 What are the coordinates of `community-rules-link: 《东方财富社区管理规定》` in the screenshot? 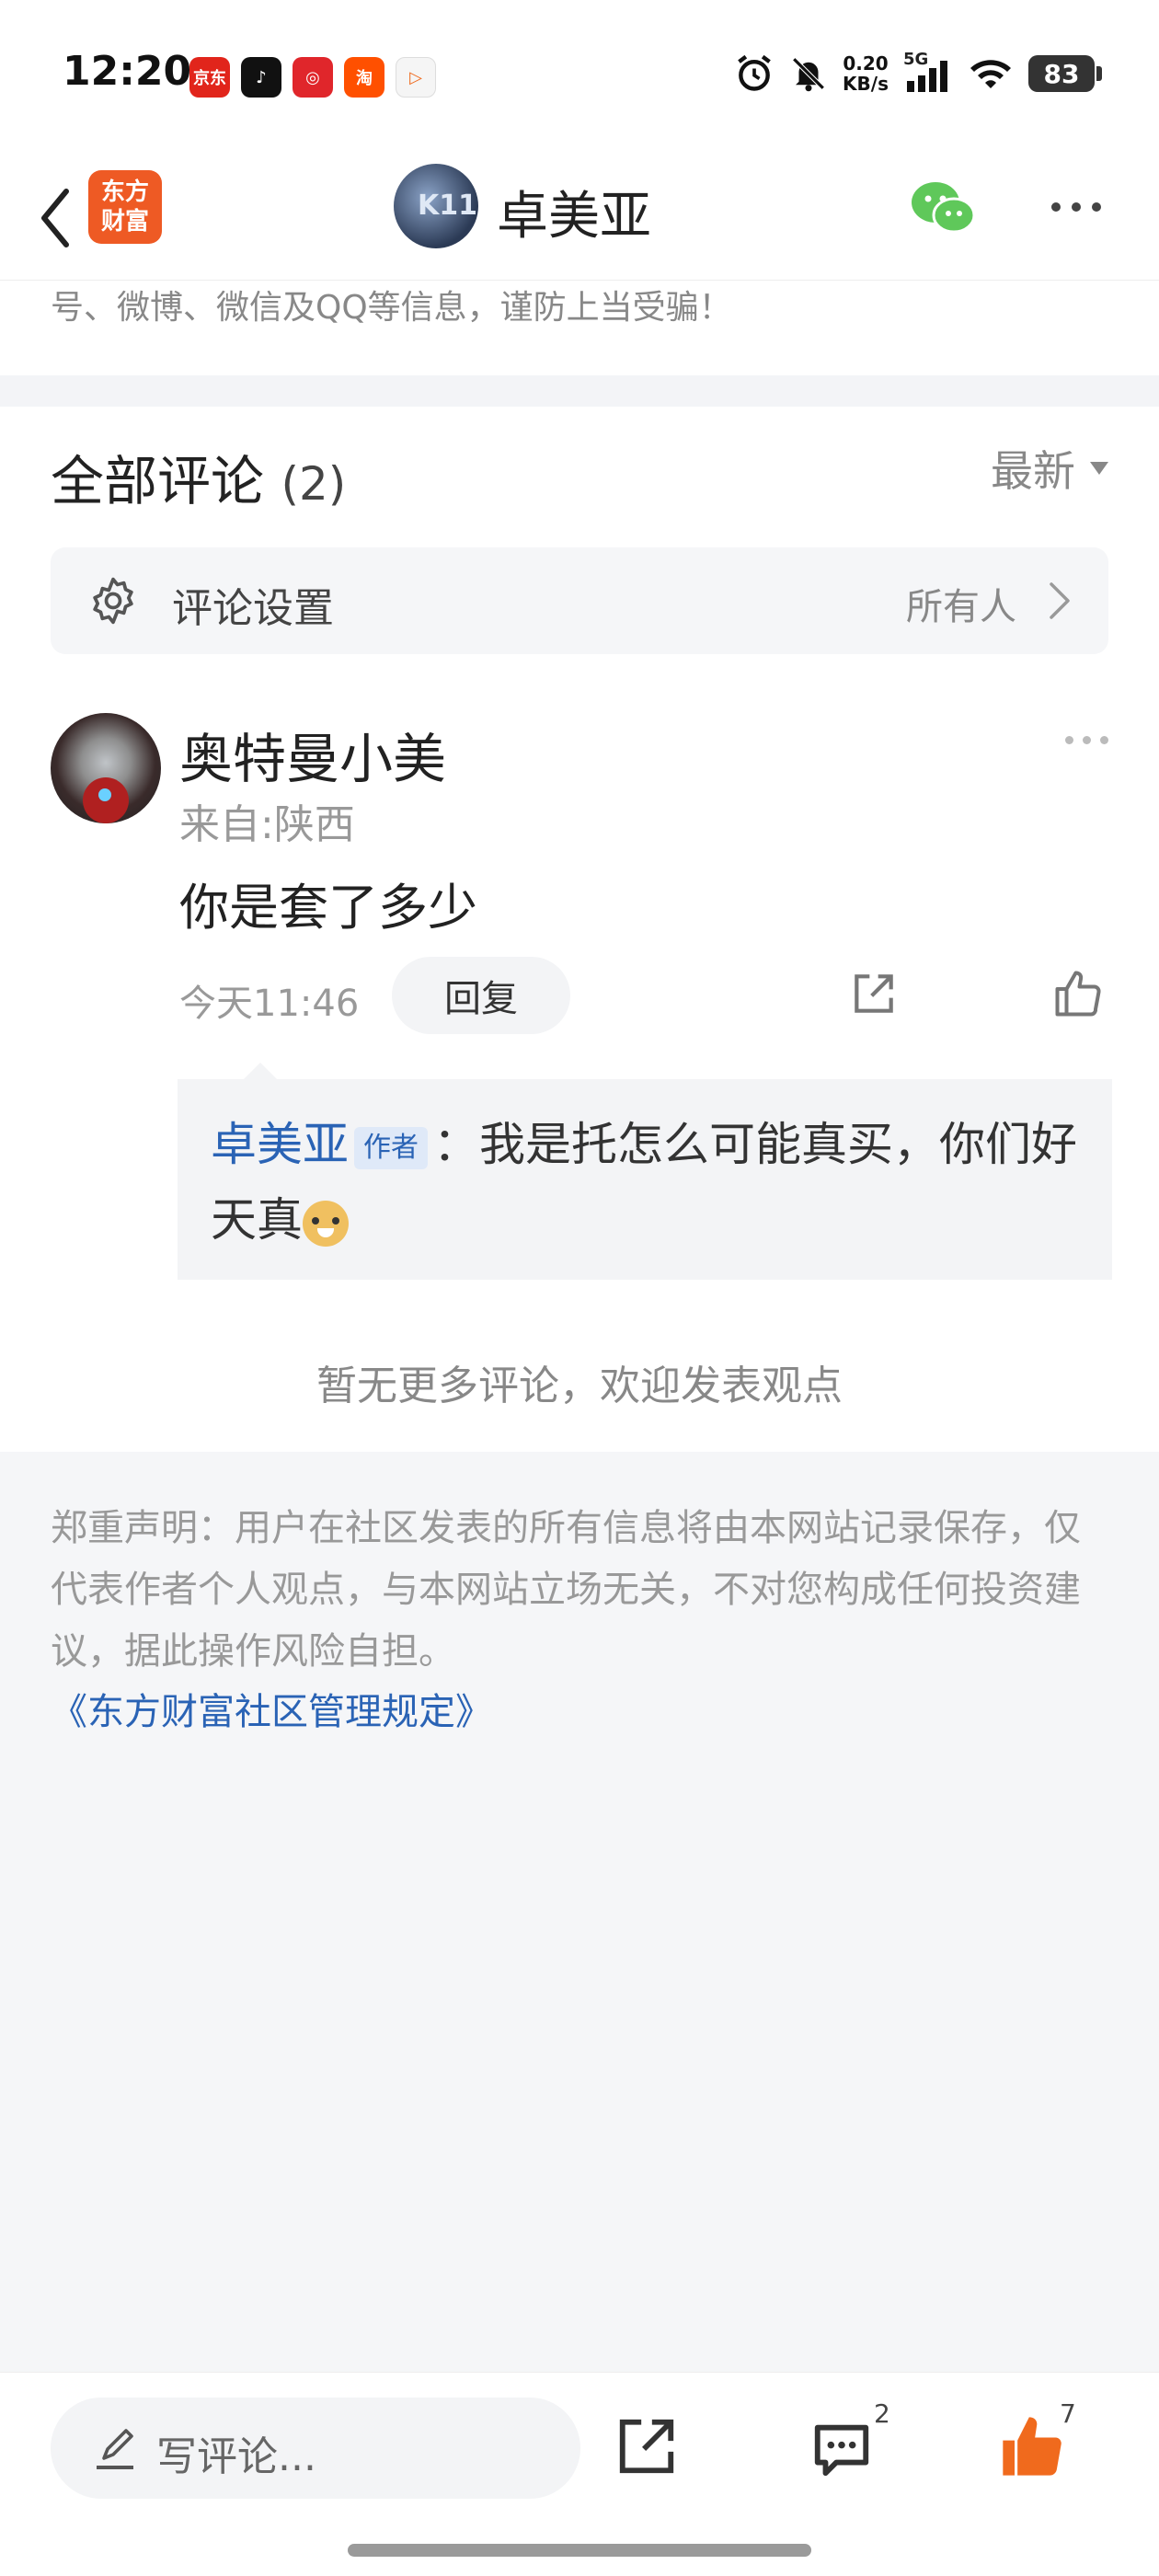 It's located at (271, 1708).